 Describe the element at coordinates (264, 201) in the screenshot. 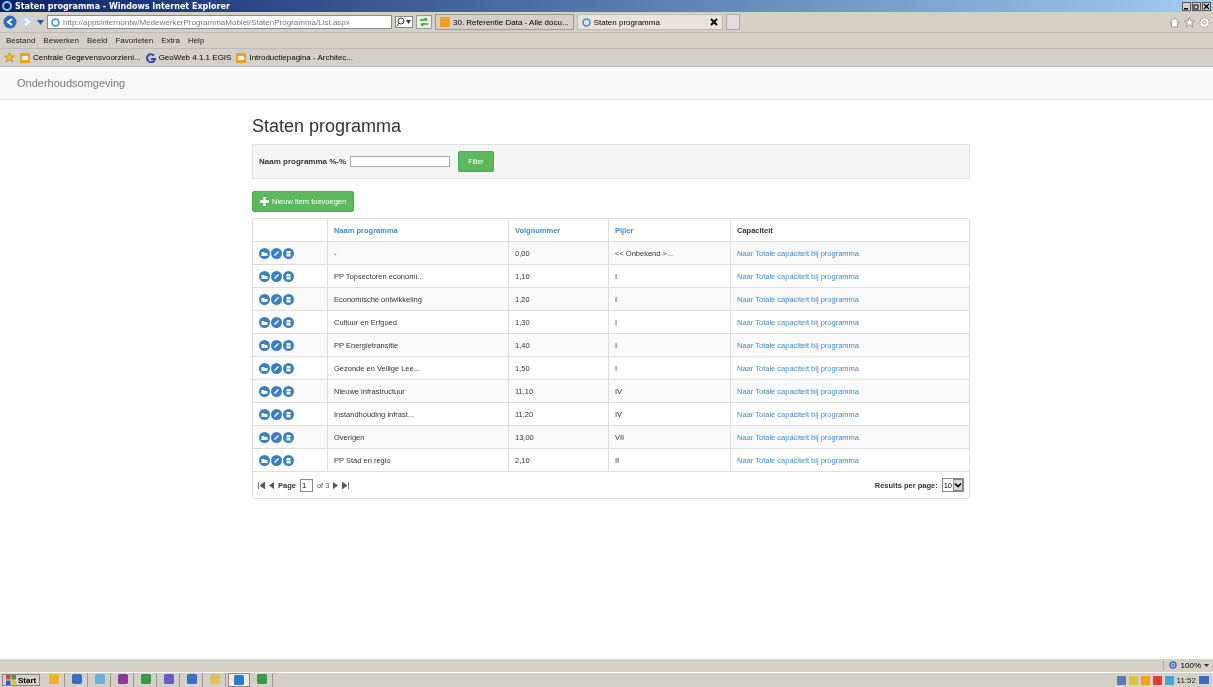

I see `plus-icon` at that location.